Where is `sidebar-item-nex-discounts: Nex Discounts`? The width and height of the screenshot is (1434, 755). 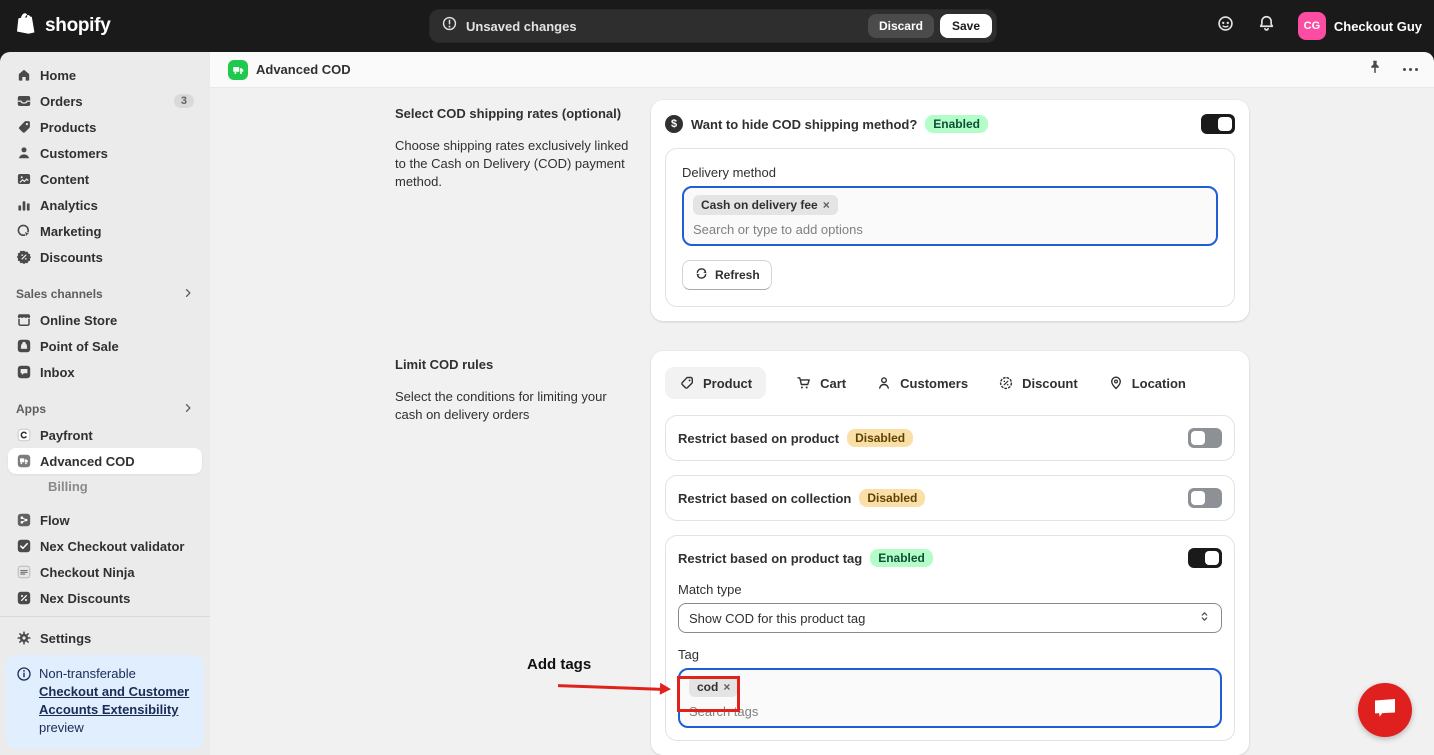
sidebar-item-nex-discounts: Nex Discounts is located at coordinates (105, 598).